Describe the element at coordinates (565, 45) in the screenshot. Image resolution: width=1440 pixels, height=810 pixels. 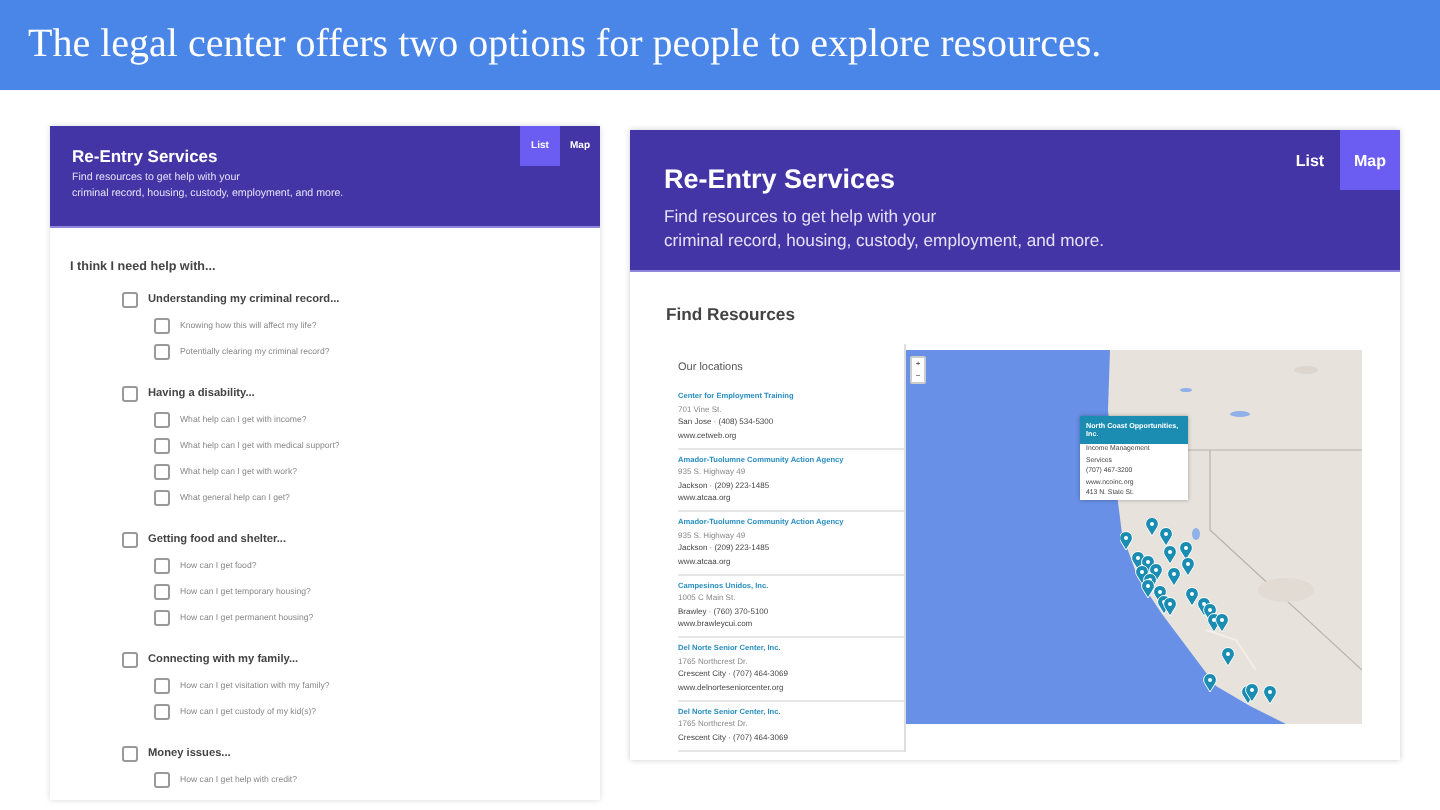
I see `slide-title: The legal center offers two options for people to explore resources.` at that location.